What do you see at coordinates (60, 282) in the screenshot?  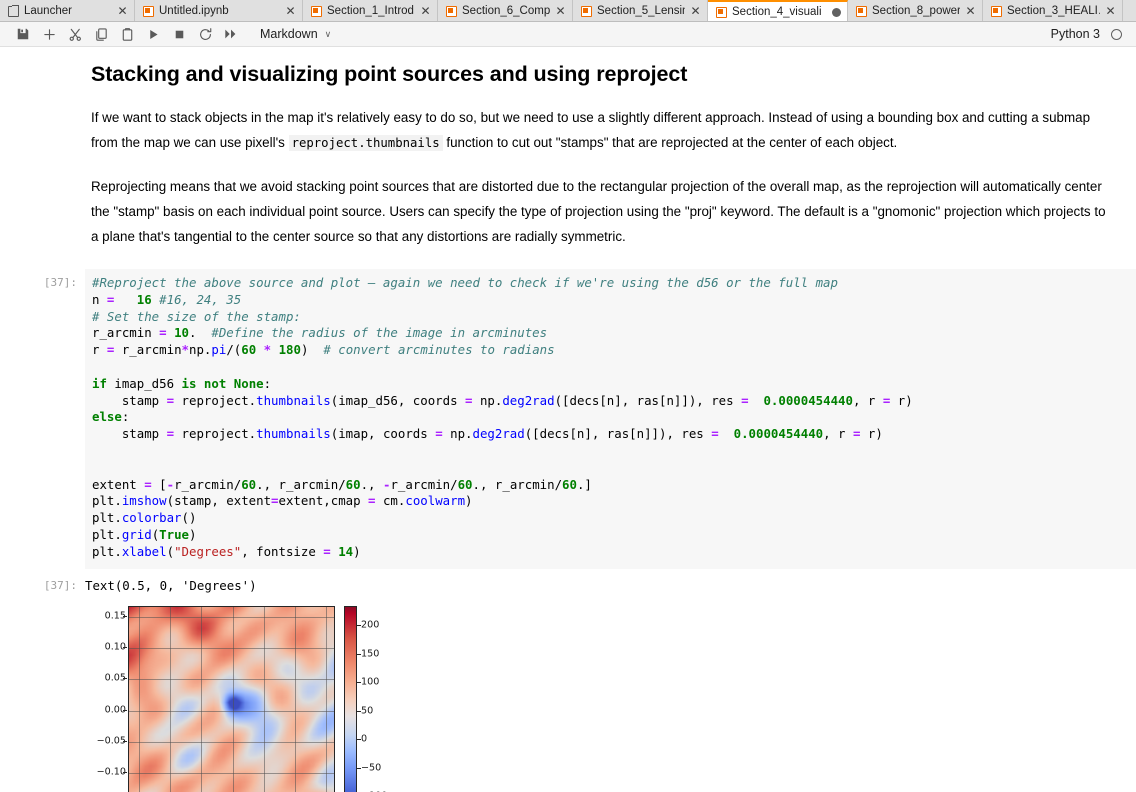 I see `input-prompt: [37]:` at bounding box center [60, 282].